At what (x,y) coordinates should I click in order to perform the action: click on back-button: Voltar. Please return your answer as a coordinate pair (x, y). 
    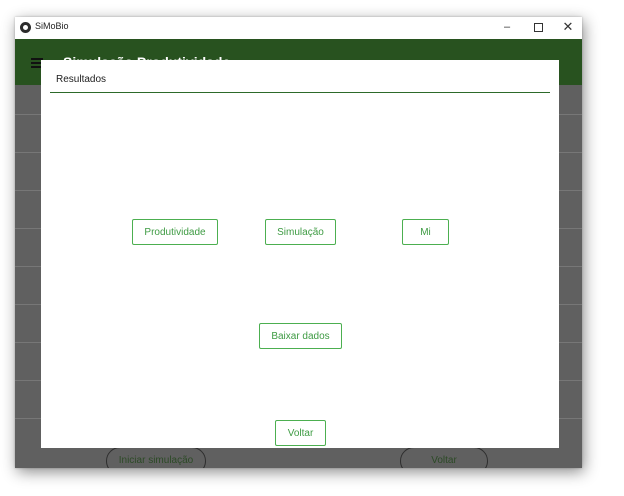
    Looking at the image, I should click on (300, 433).